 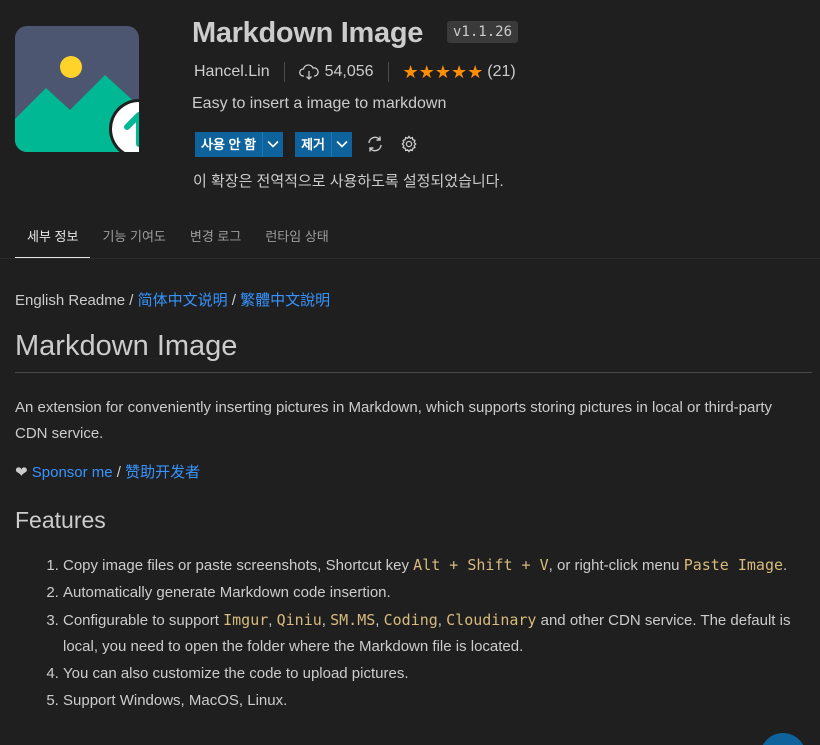 What do you see at coordinates (443, 72) in the screenshot?
I see `rating-stars: ★★★★★` at bounding box center [443, 72].